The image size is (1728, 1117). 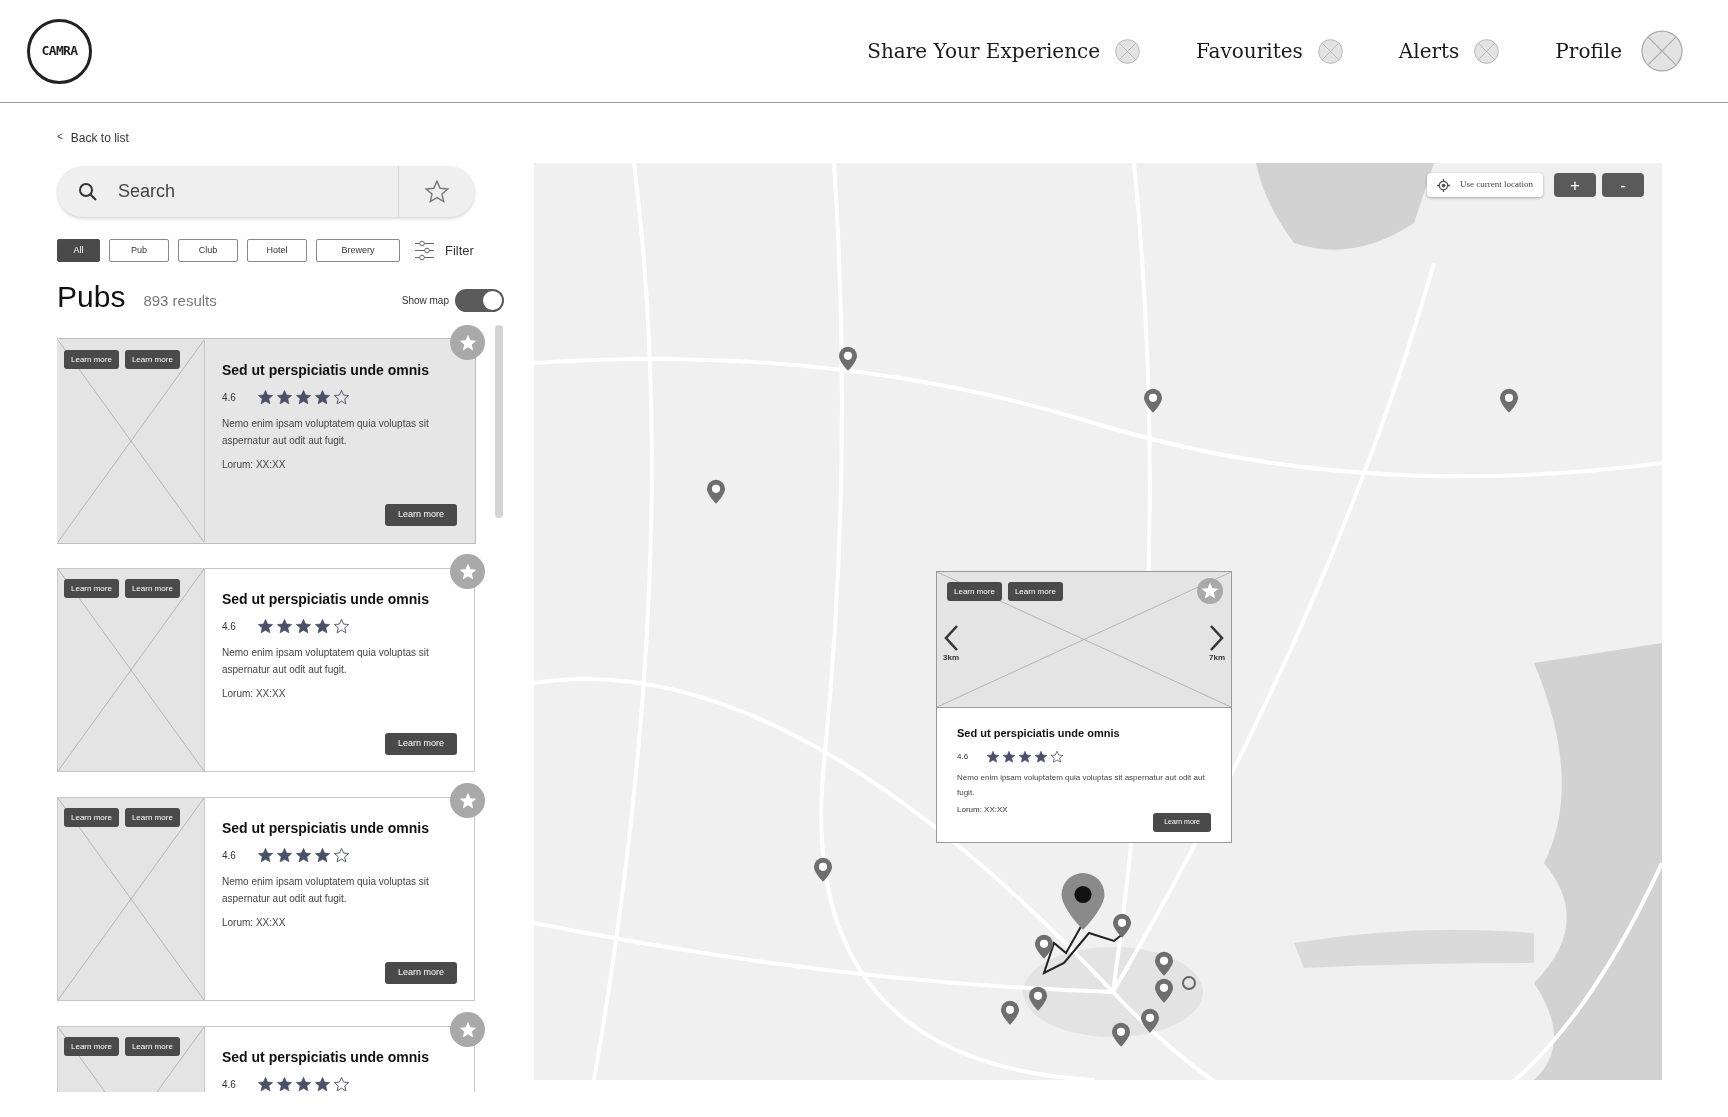 What do you see at coordinates (951, 638) in the screenshot?
I see `chevron-left-icon` at bounding box center [951, 638].